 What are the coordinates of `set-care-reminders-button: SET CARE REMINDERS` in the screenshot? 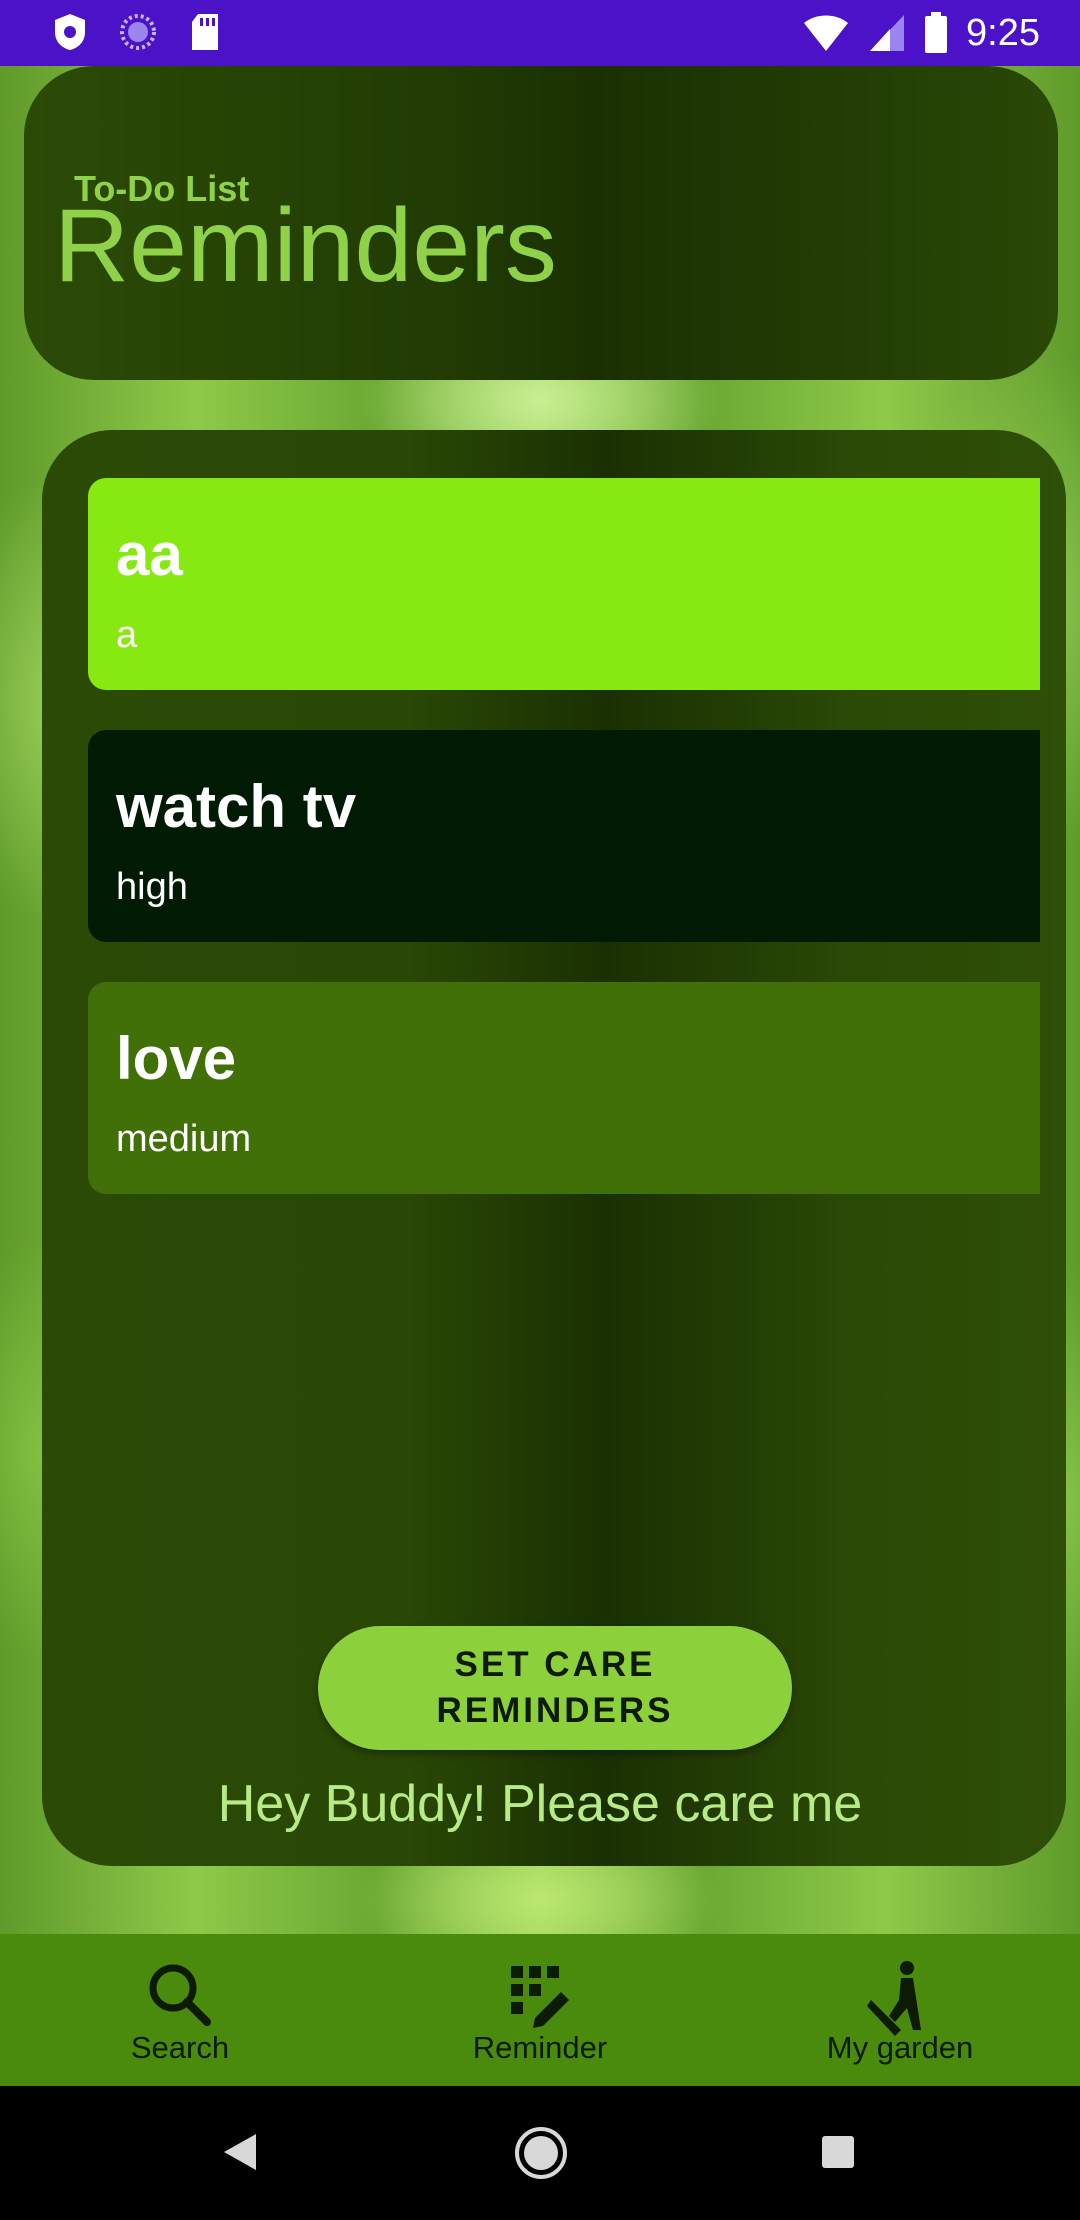 It's located at (555, 1688).